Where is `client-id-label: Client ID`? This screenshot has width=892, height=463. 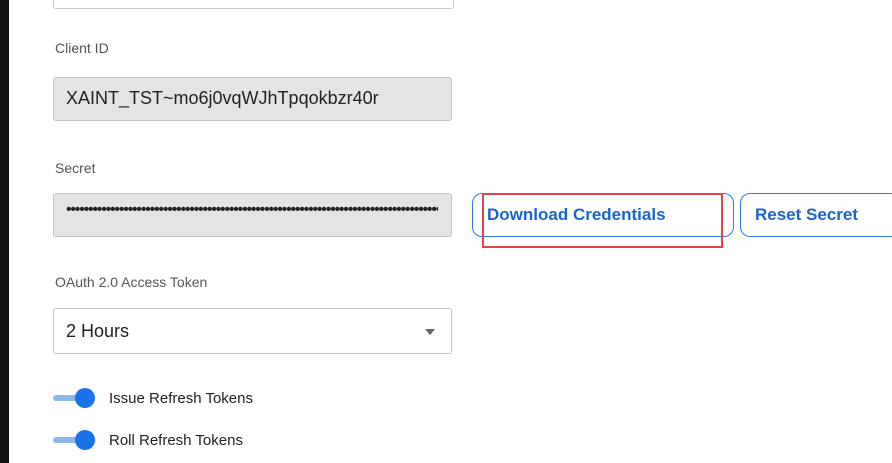 client-id-label: Client ID is located at coordinates (82, 48).